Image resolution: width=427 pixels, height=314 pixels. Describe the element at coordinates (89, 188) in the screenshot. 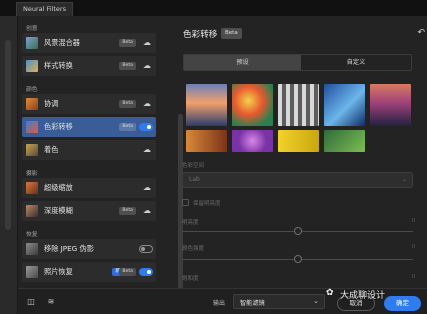

I see `filter-item-super-zoom: 超级缩放 ☁` at that location.